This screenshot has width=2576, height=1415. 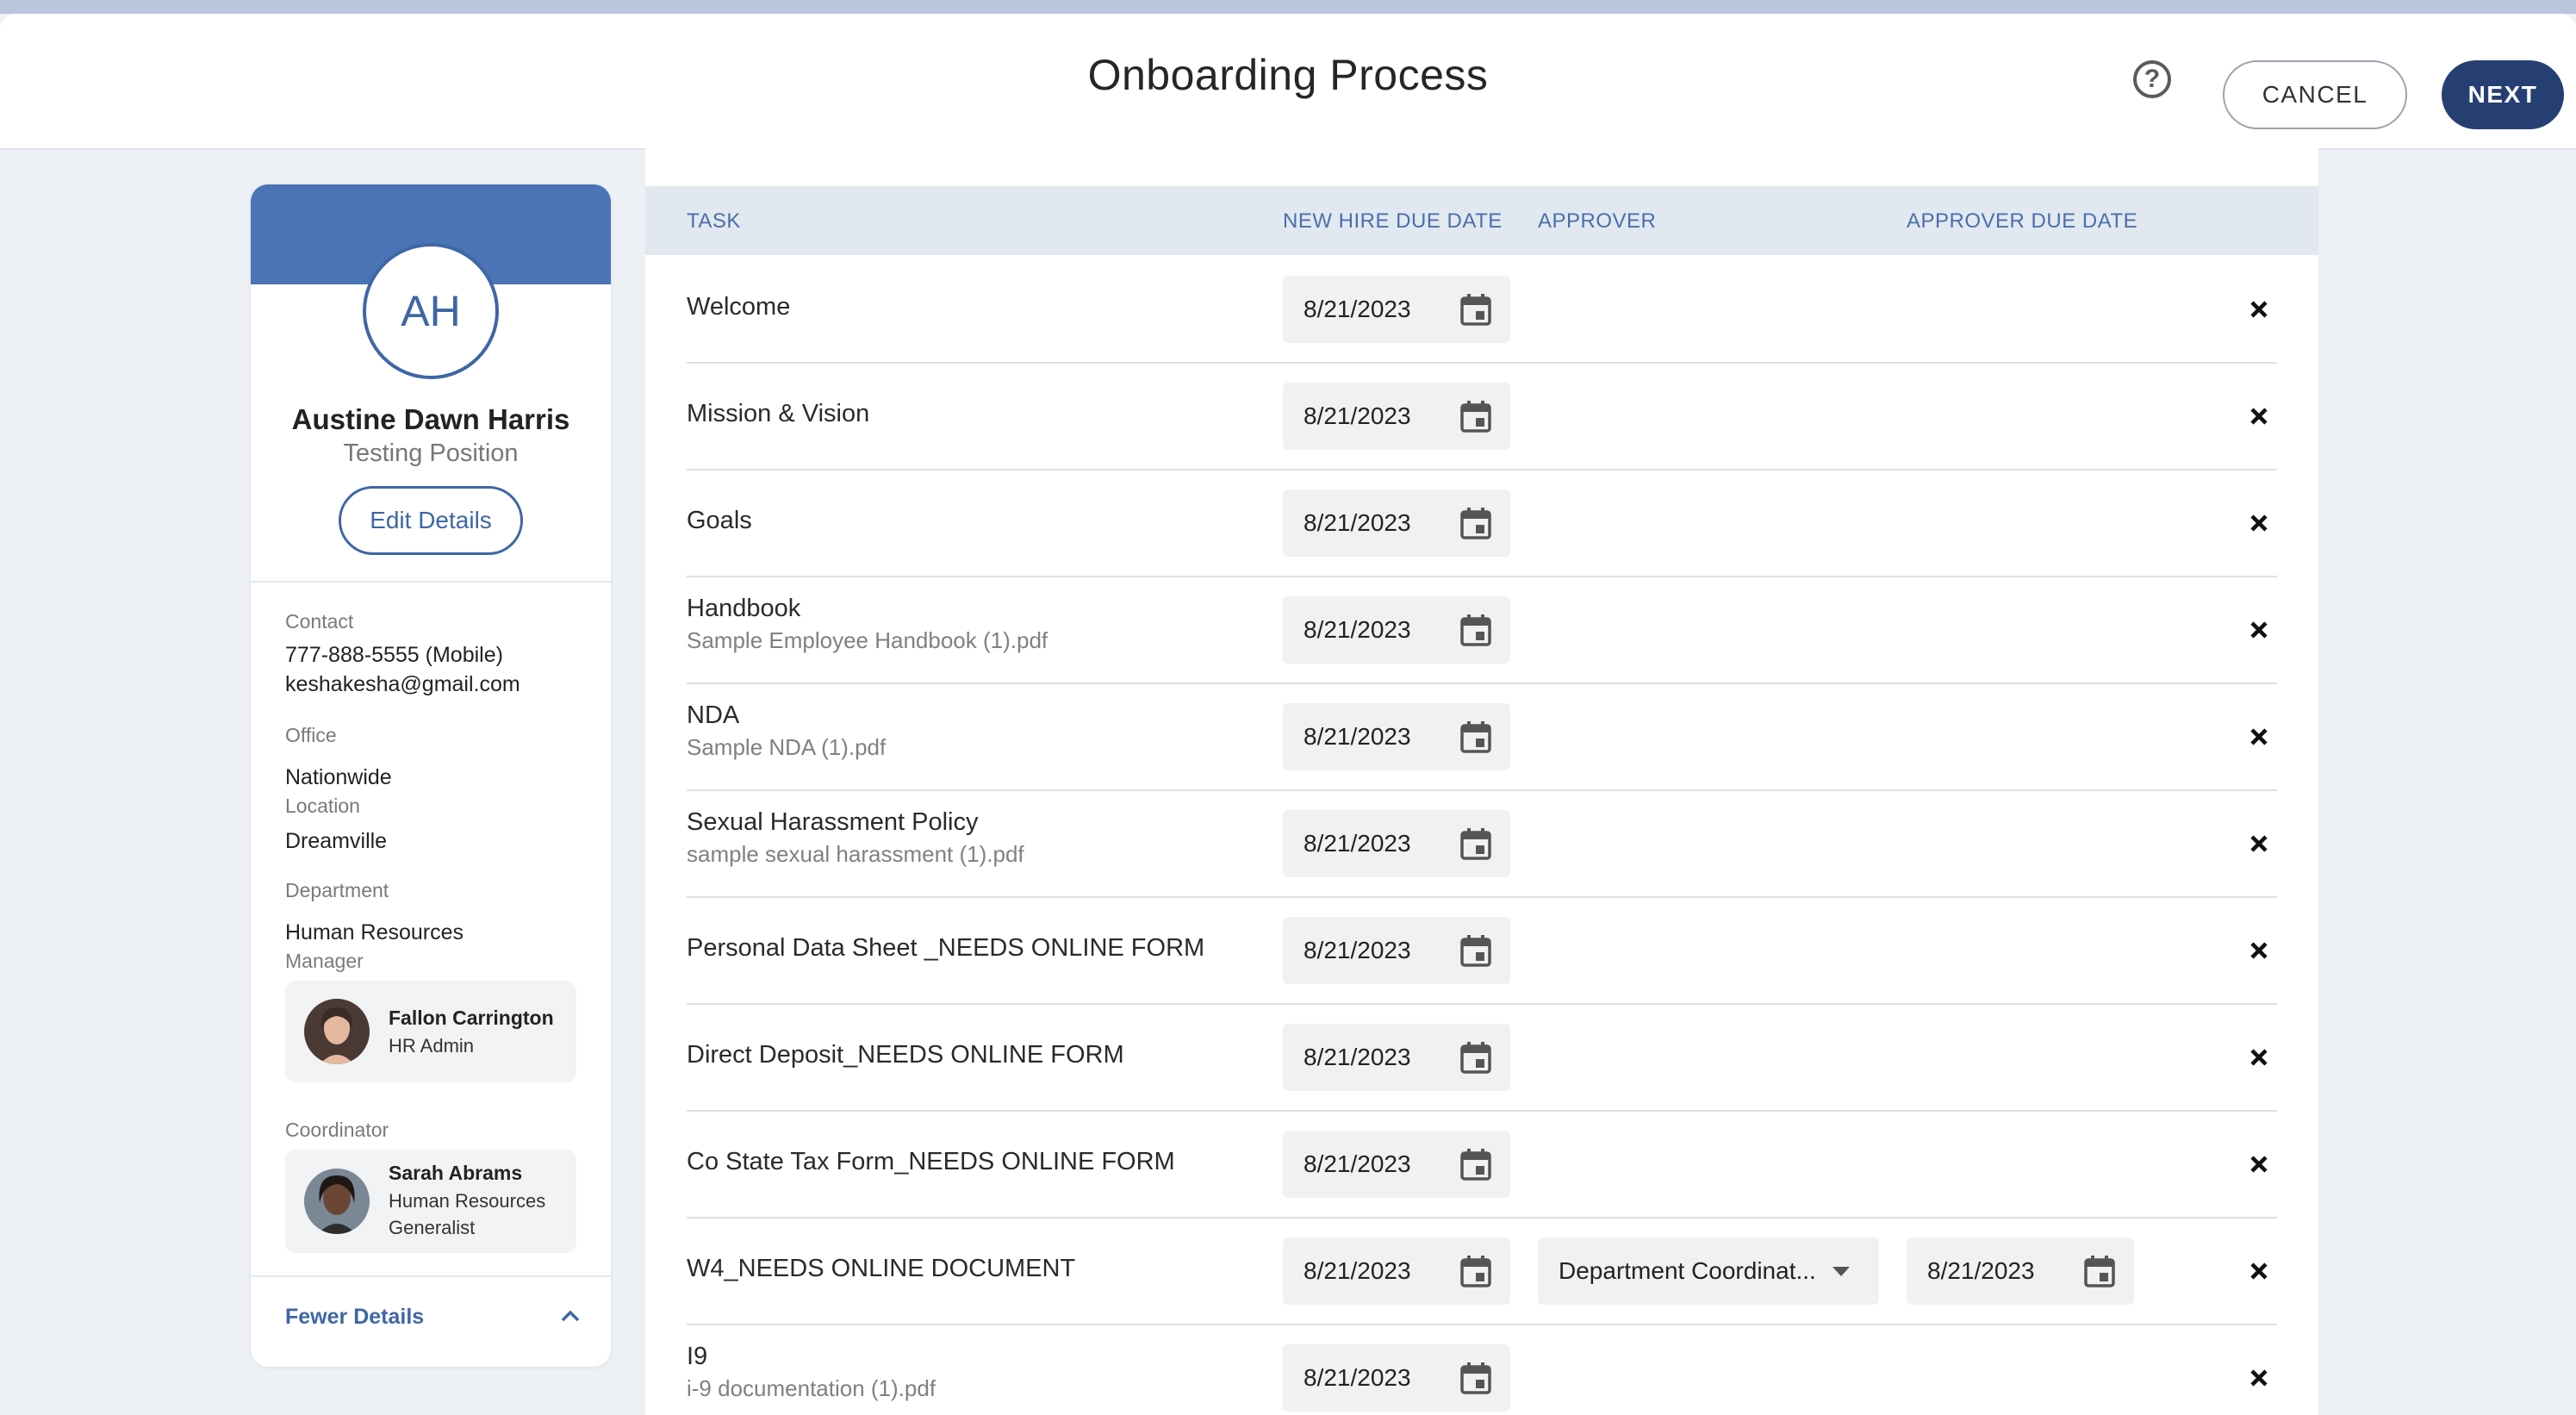 What do you see at coordinates (714, 221) in the screenshot?
I see `column-task: TASK` at bounding box center [714, 221].